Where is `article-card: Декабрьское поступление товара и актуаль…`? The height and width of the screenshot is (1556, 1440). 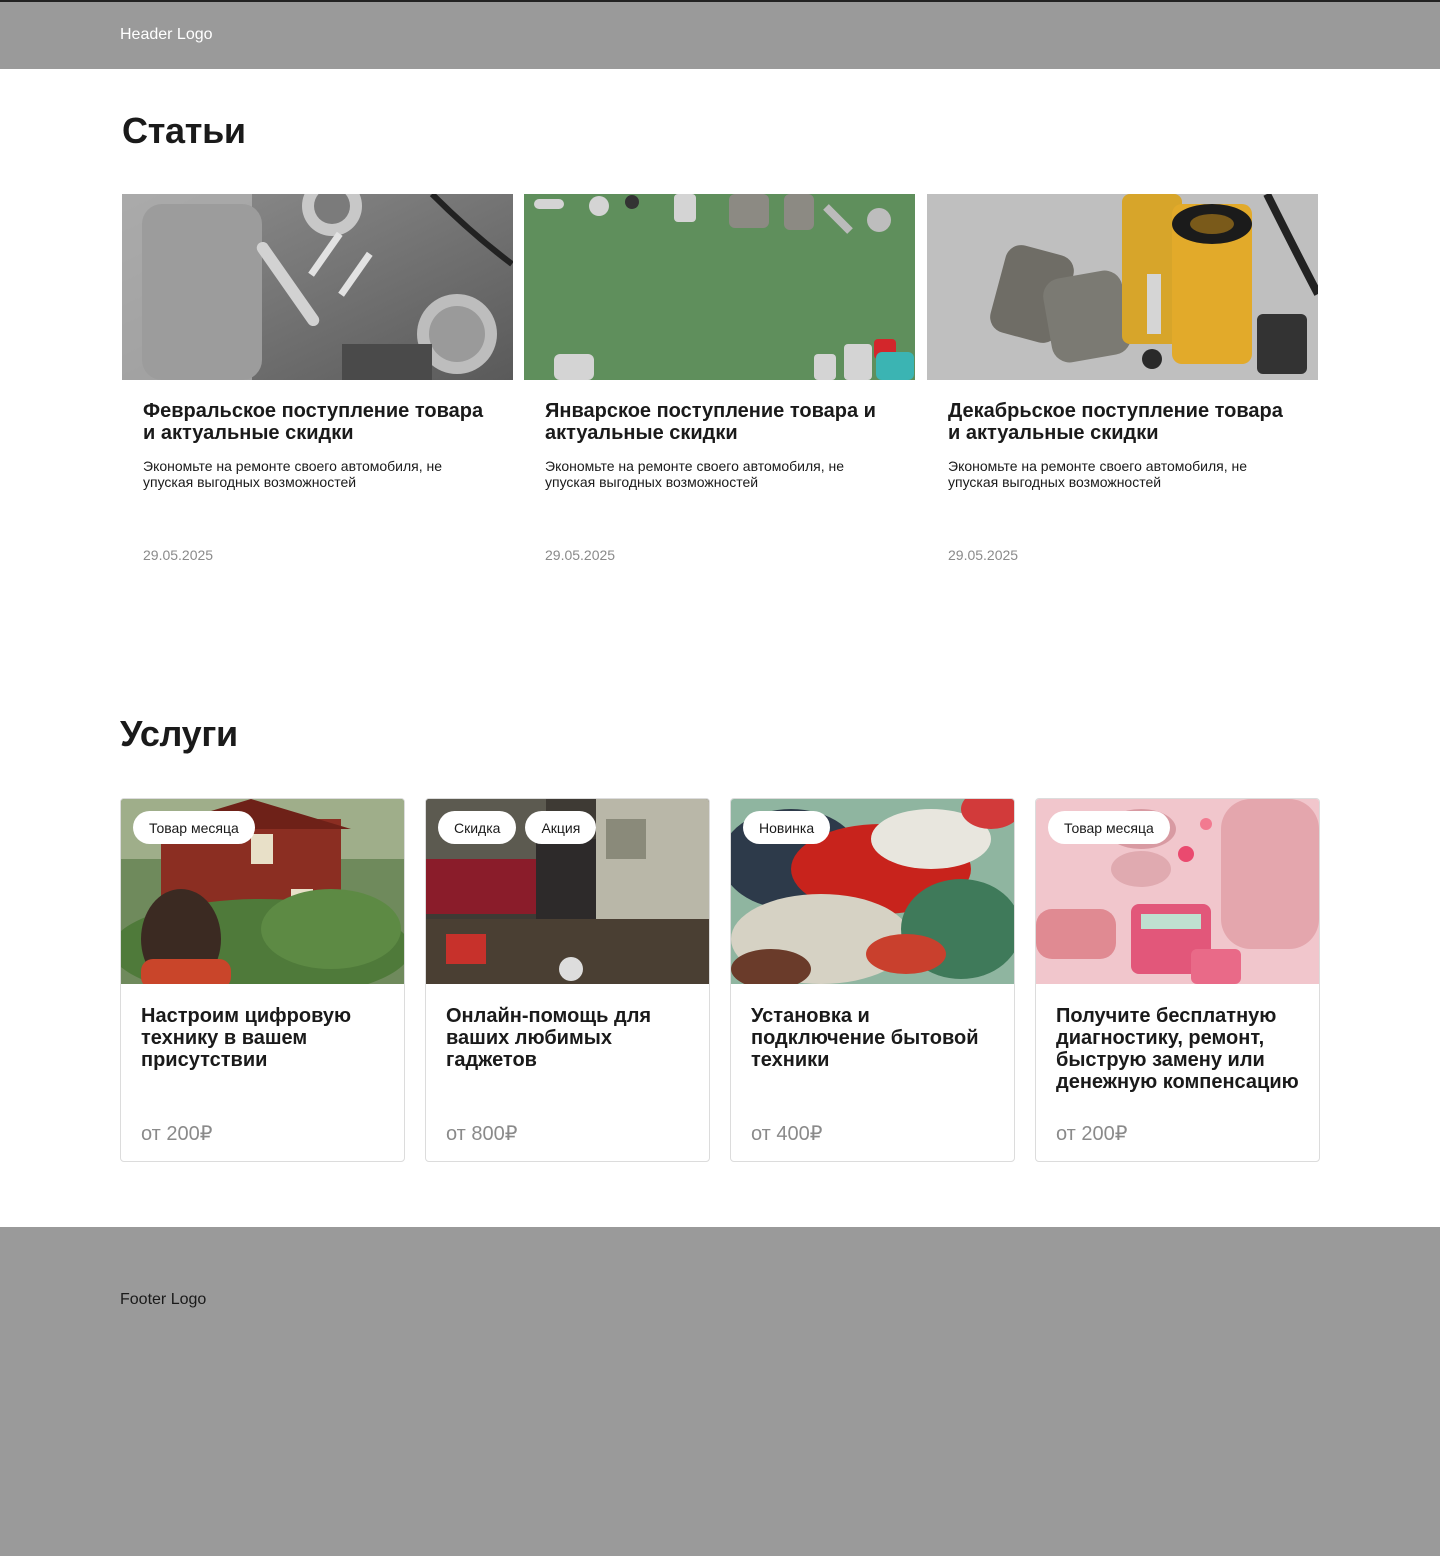
article-card: Декабрьское поступление товара и актуаль… is located at coordinates (1122, 394).